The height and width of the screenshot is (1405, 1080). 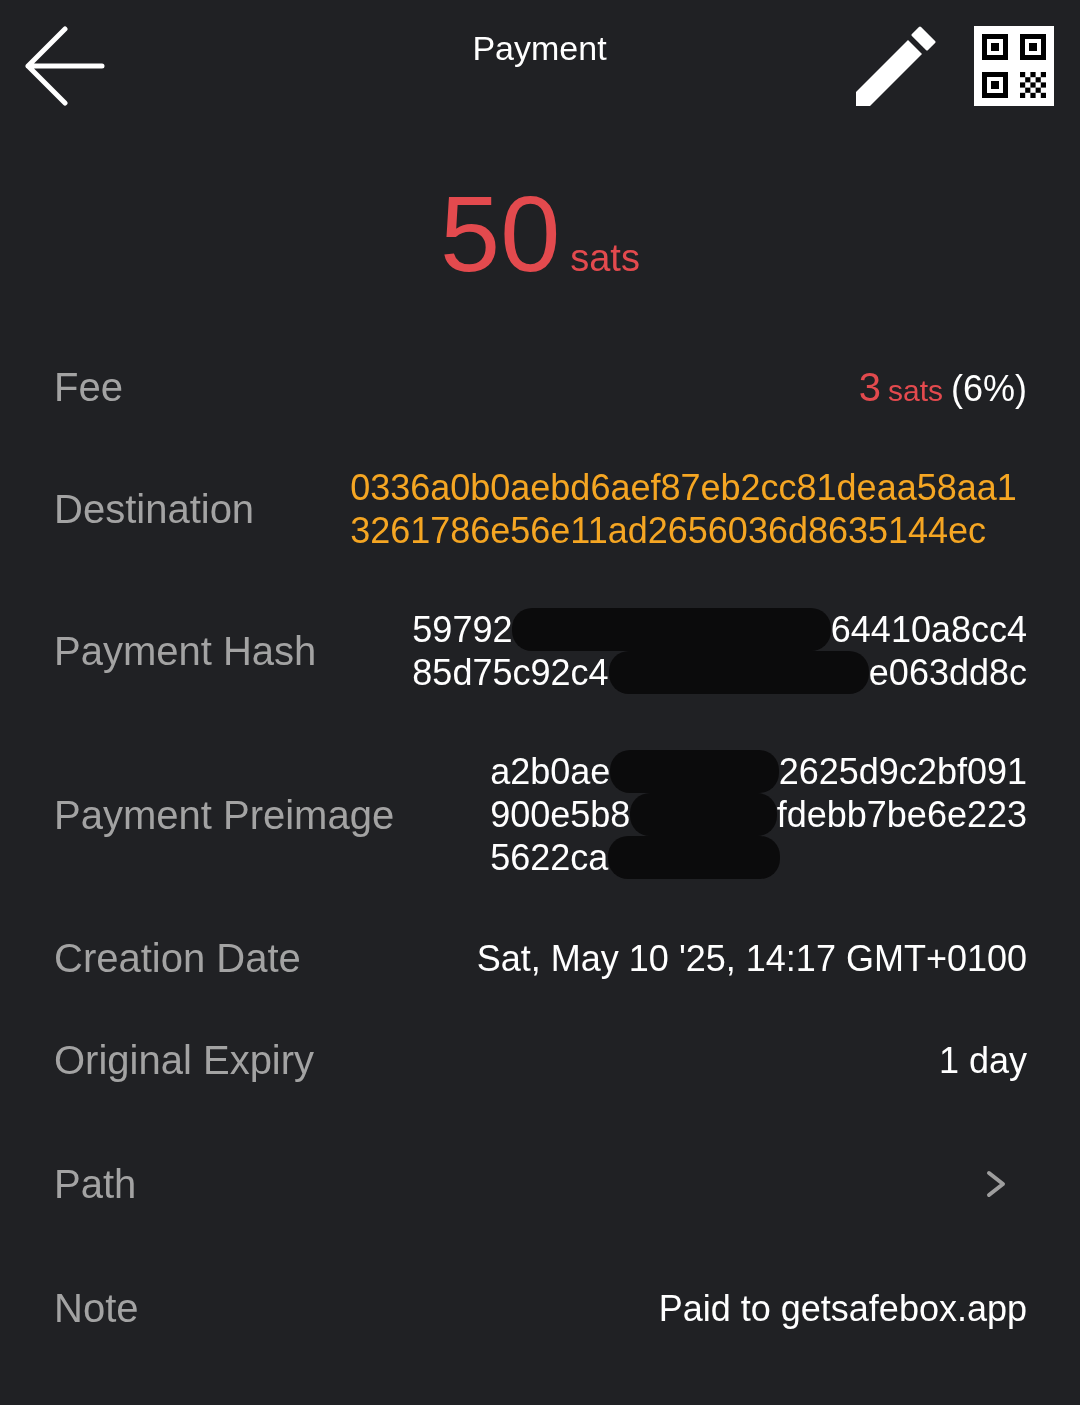 I want to click on field-label: Payment Hash, so click(x=185, y=651).